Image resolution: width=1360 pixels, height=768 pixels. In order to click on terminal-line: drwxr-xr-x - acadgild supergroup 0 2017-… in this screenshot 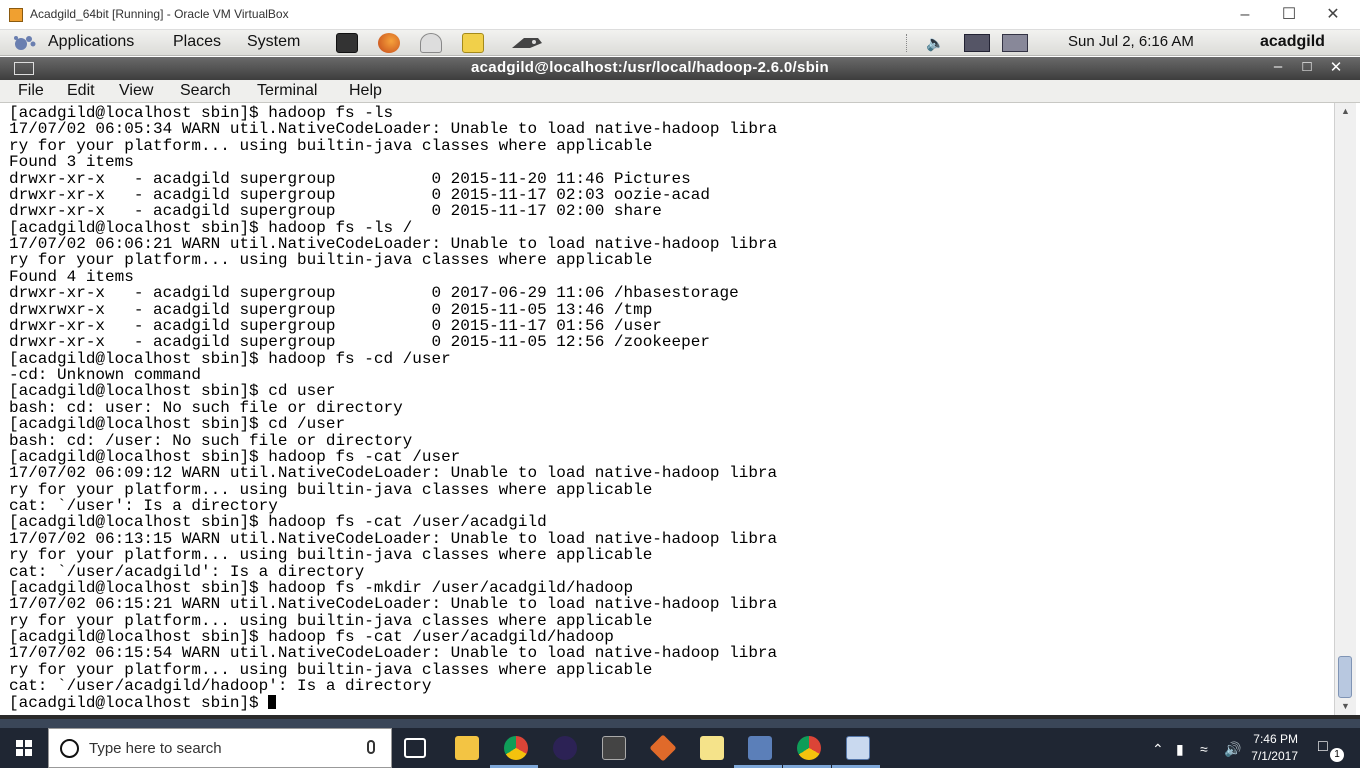, I will do `click(374, 293)`.